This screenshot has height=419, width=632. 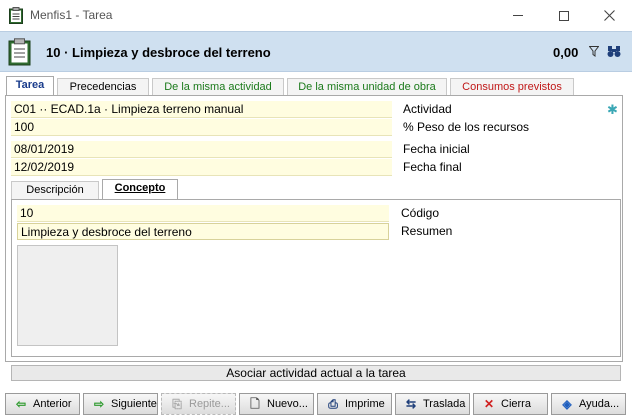 What do you see at coordinates (21, 404) in the screenshot?
I see `arrow-left-icon: ⇦` at bounding box center [21, 404].